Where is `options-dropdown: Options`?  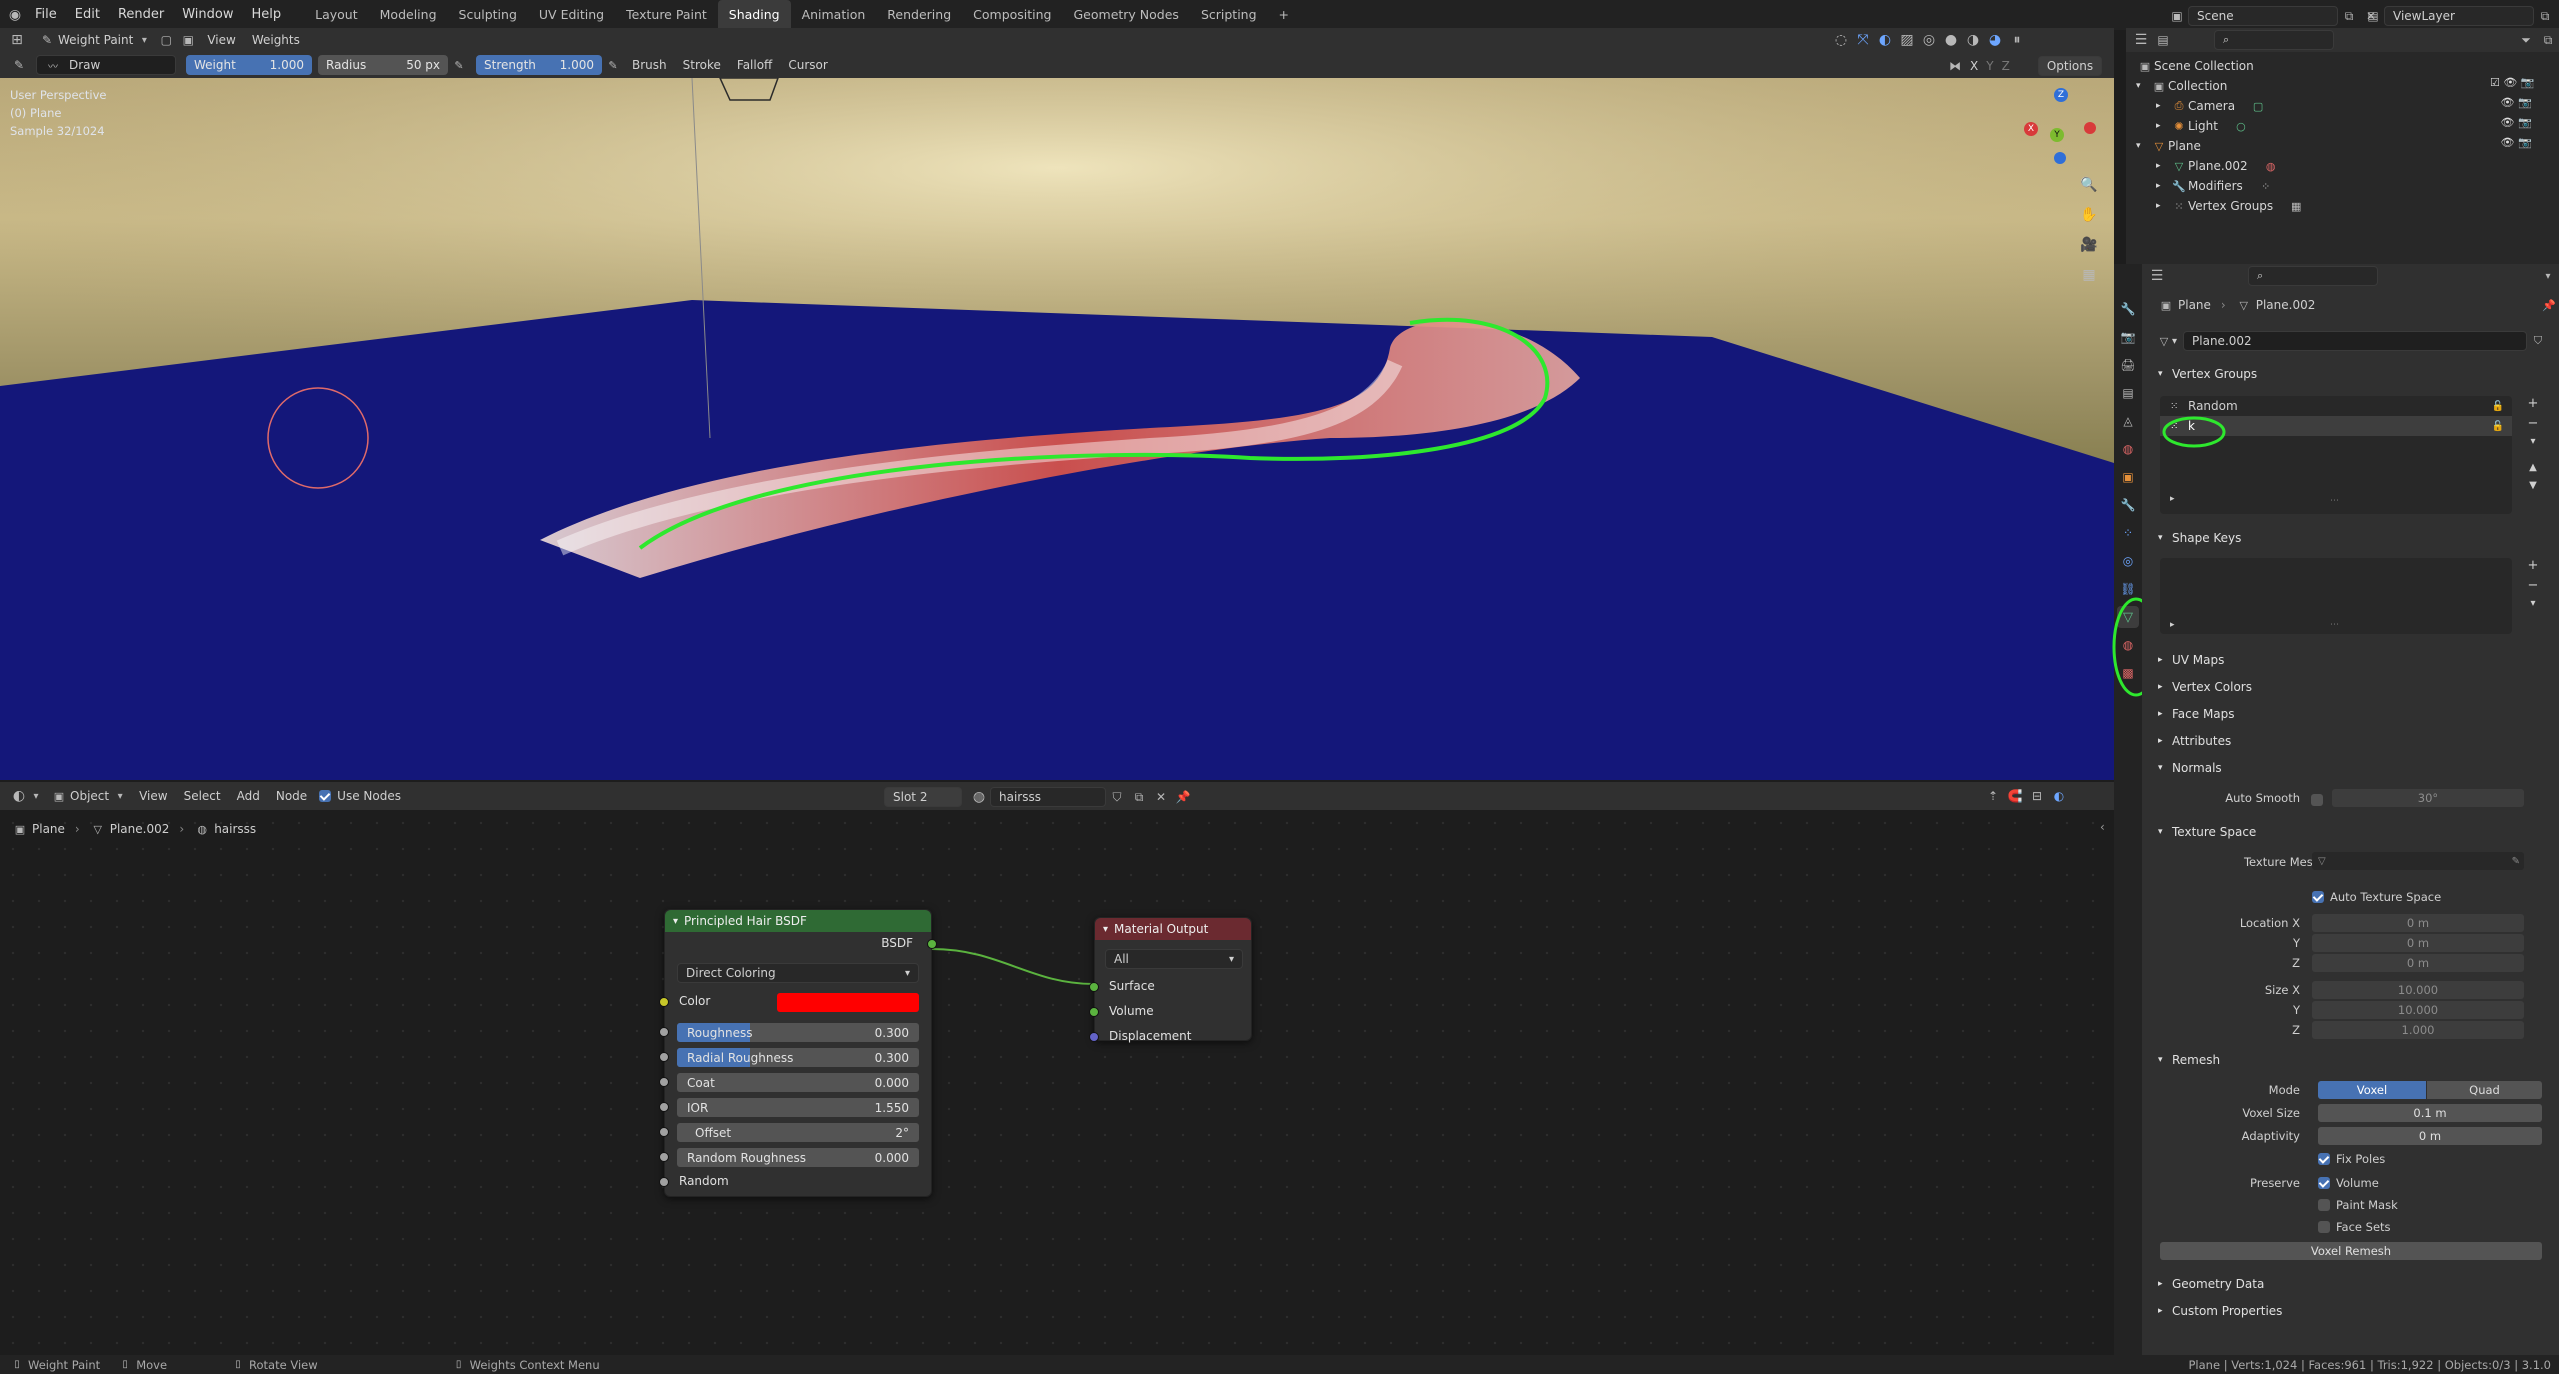 options-dropdown: Options is located at coordinates (2070, 66).